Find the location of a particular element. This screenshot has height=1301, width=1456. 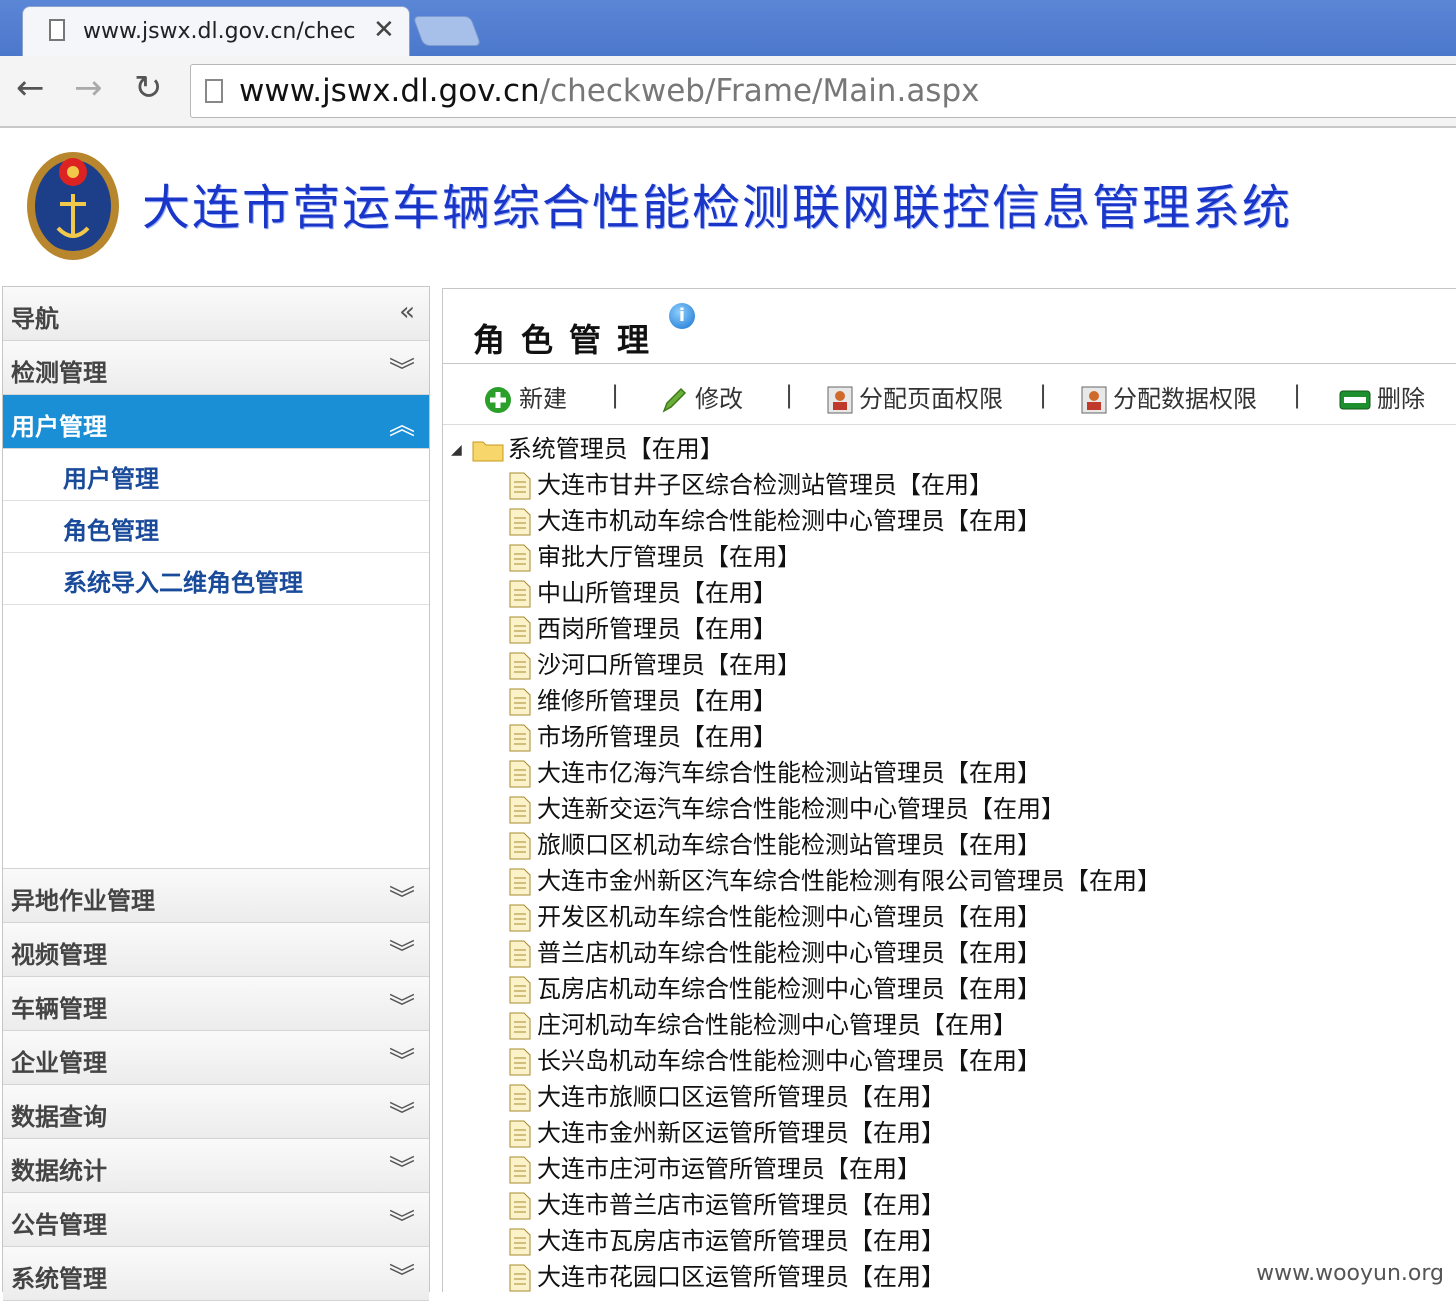

tree-node: 大连市机动车综合性能检测中心管理员【在用】 is located at coordinates (774, 519).